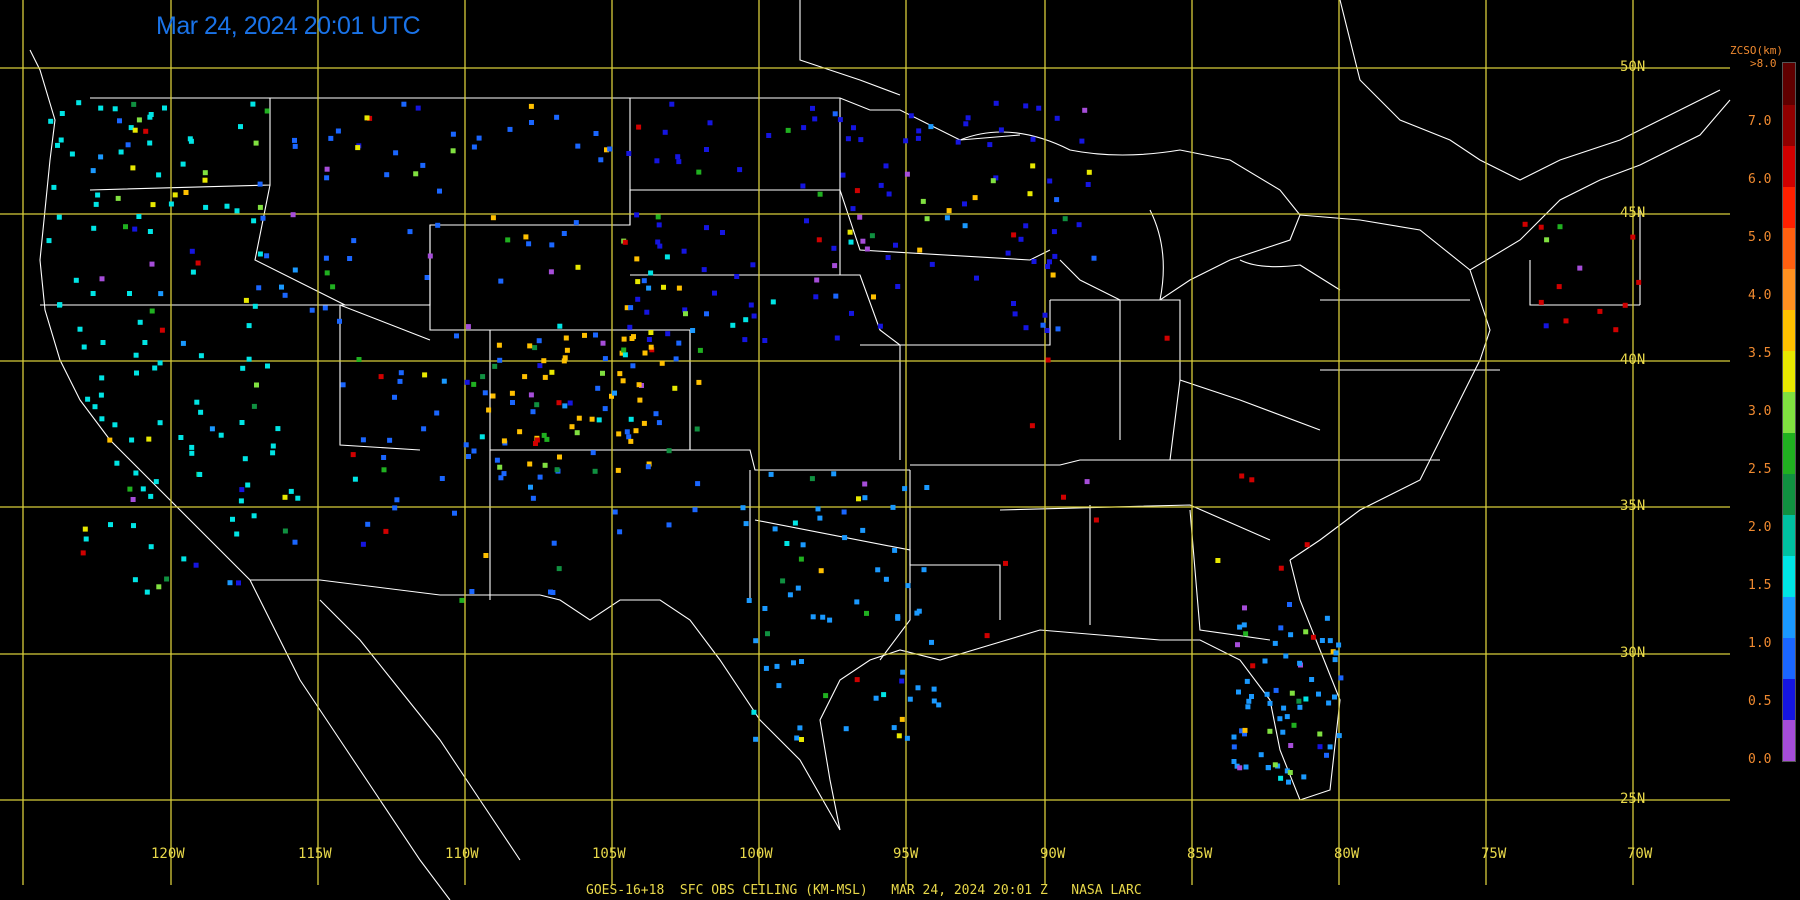 The width and height of the screenshot is (1800, 900). I want to click on lon-label: 70W, so click(1640, 854).